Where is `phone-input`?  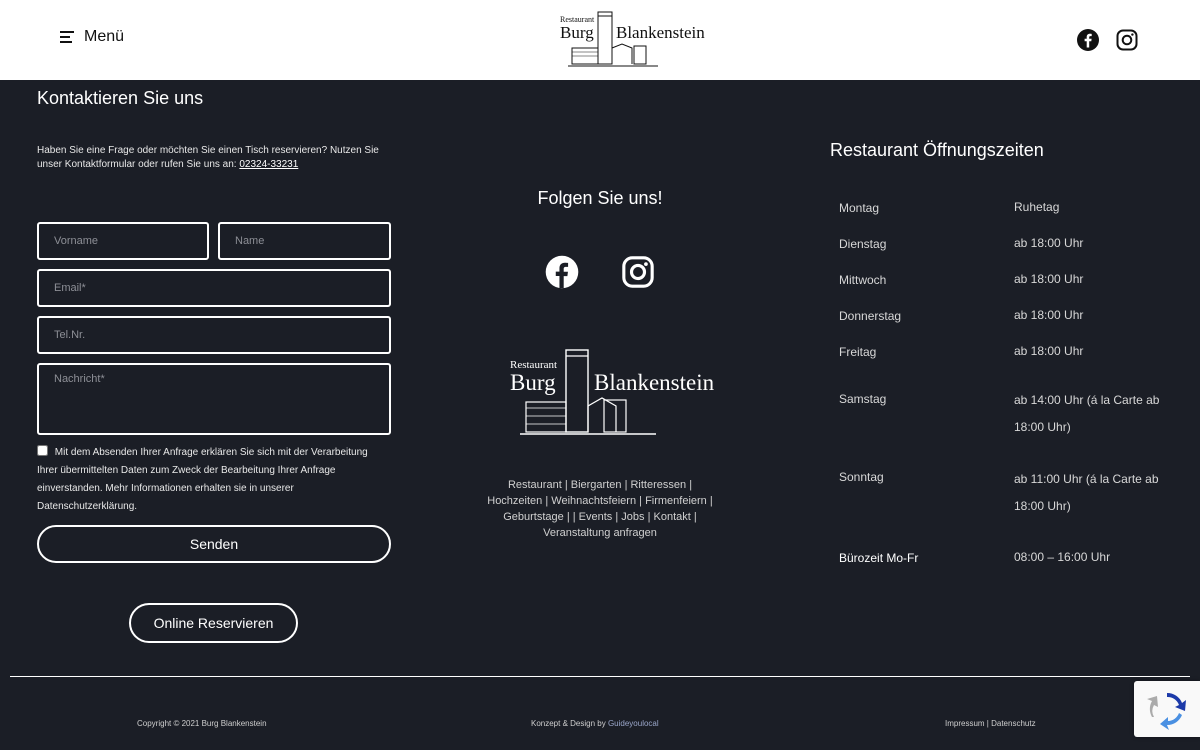
phone-input is located at coordinates (214, 335).